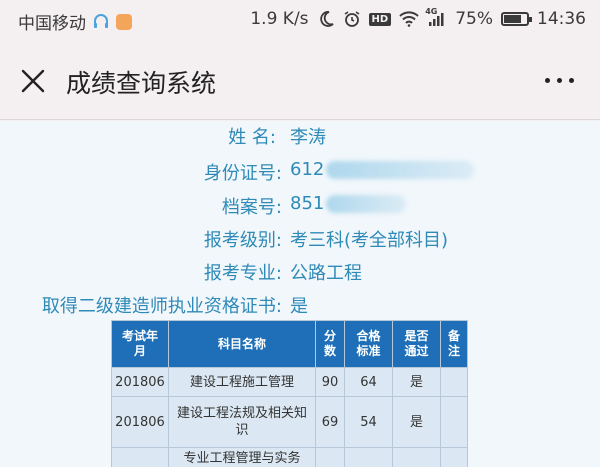  Describe the element at coordinates (330, 344) in the screenshot. I see `header-score: 分数` at that location.